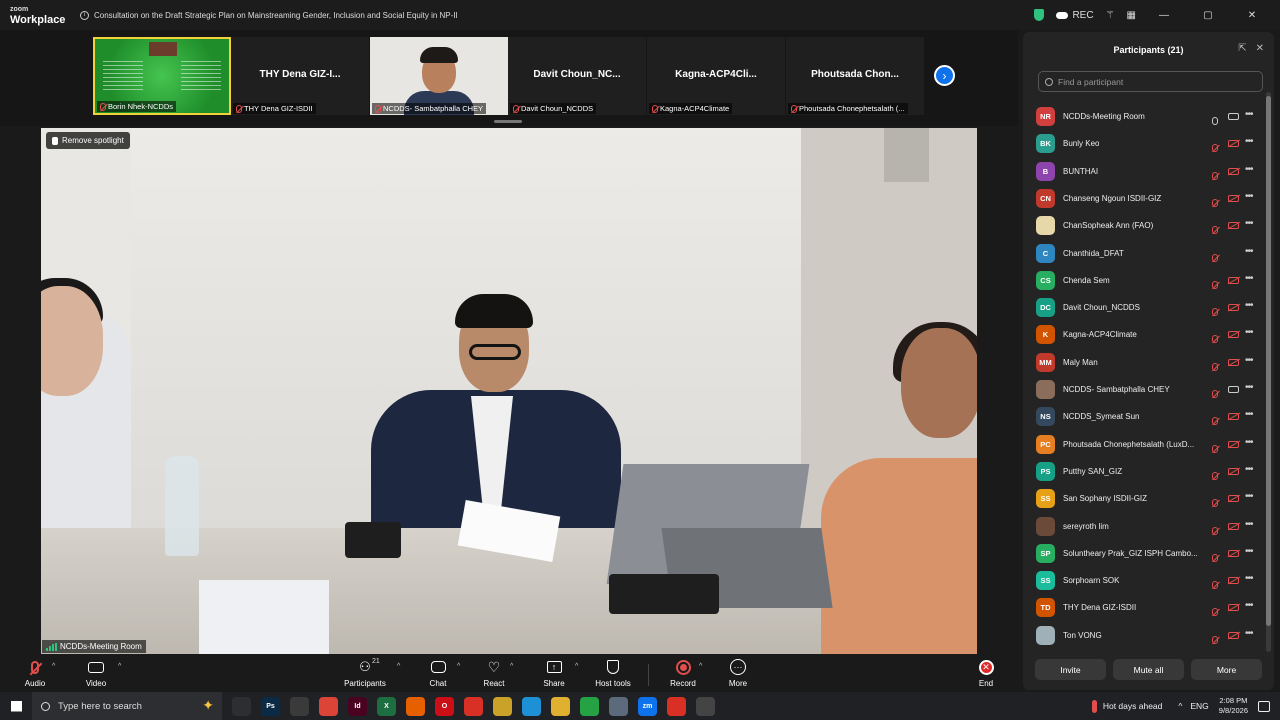 This screenshot has width=1280, height=720. What do you see at coordinates (1145, 389) in the screenshot?
I see `participant-row: NCDDS- Sambatphalla CHEY •••` at bounding box center [1145, 389].